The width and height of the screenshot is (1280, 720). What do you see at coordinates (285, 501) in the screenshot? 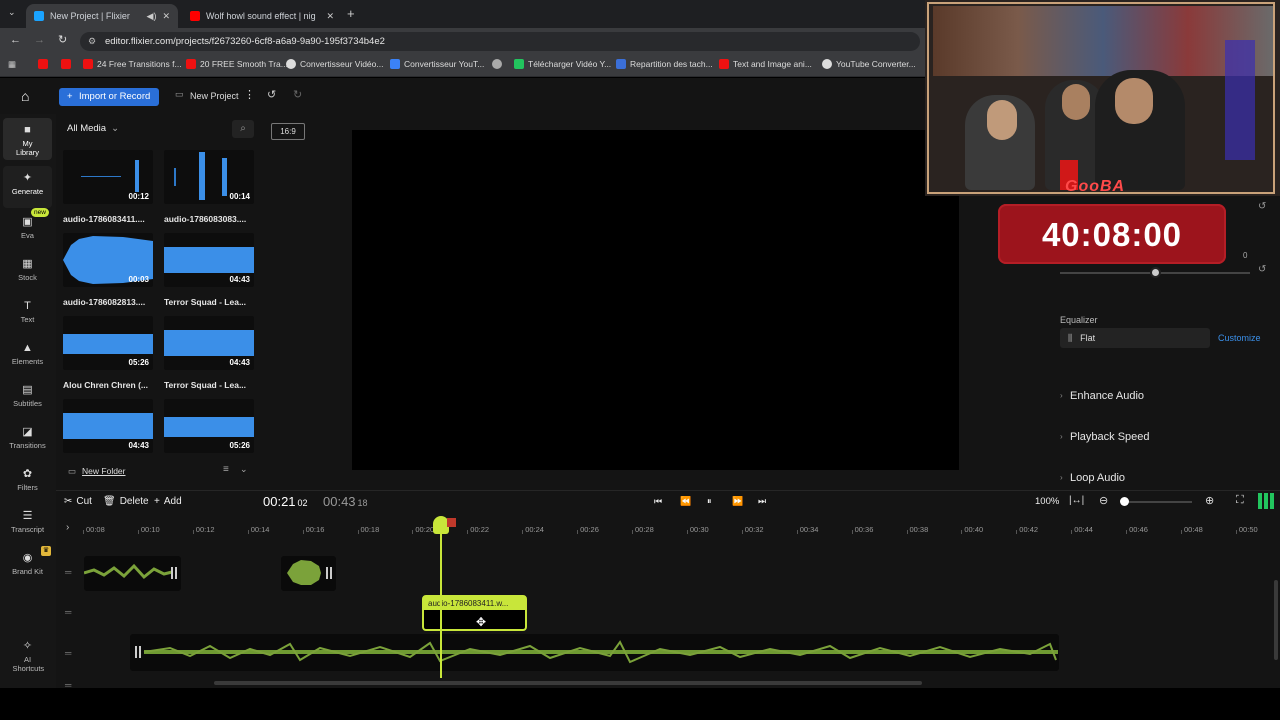
I see `current-time: 00:21 02` at bounding box center [285, 501].